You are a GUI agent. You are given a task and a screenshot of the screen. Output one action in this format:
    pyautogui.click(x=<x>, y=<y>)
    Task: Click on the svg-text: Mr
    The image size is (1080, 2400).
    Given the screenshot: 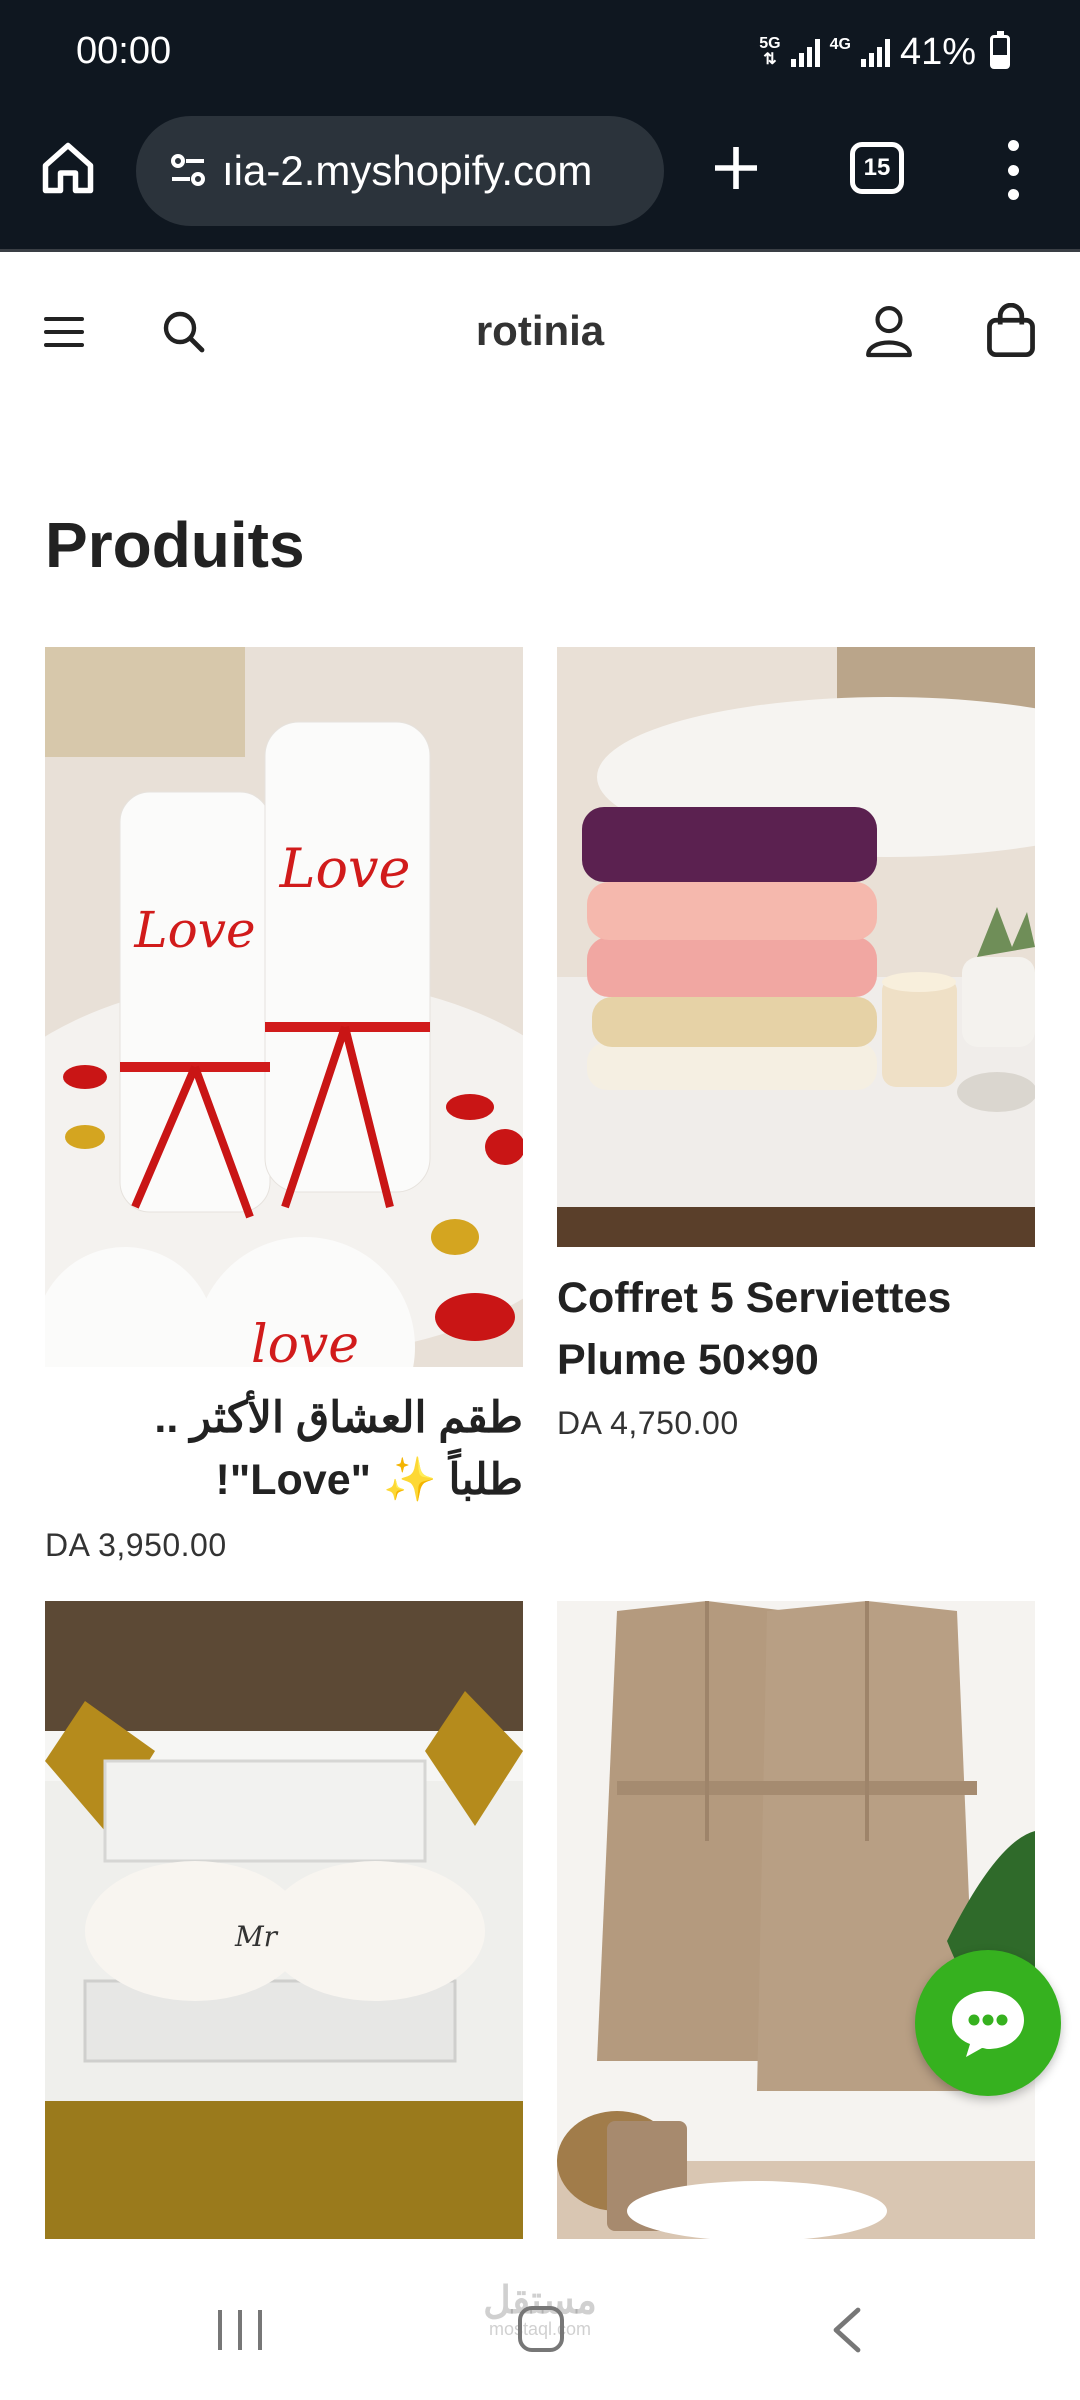 What is the action you would take?
    pyautogui.click(x=256, y=1936)
    